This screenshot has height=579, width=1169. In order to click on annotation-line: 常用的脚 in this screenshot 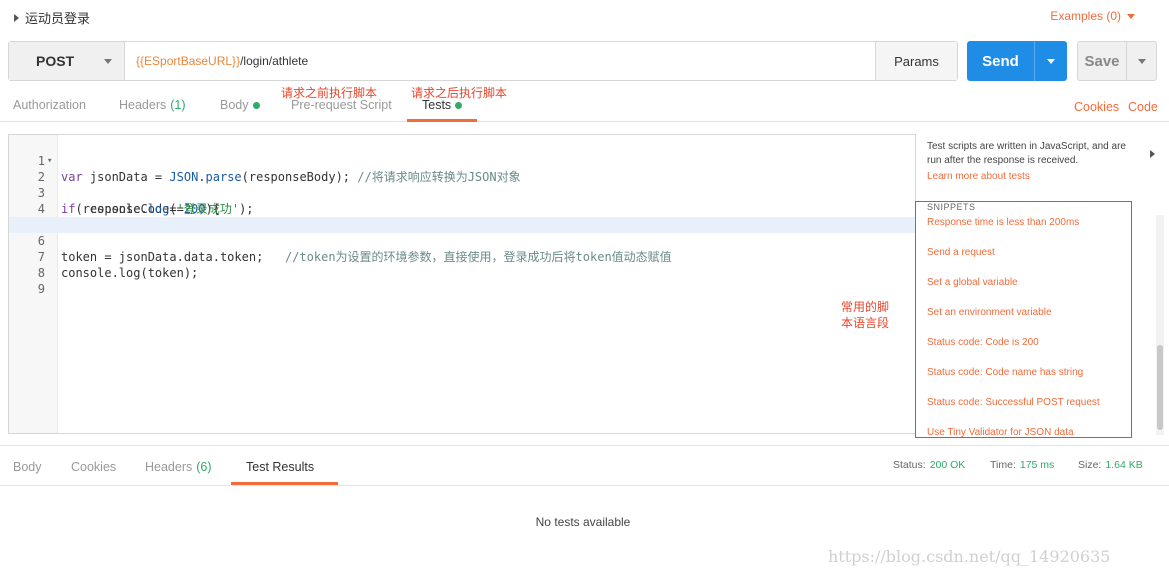, I will do `click(865, 307)`.